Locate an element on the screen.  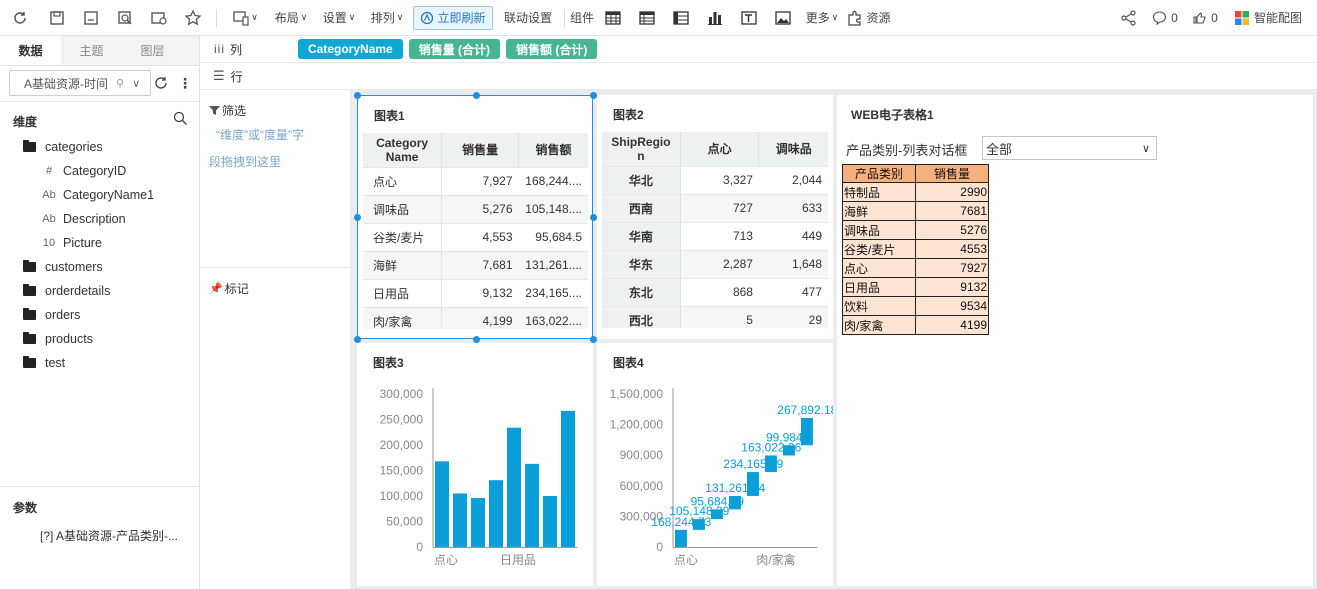
sheet-cell: 9534 is located at coordinates (952, 306).